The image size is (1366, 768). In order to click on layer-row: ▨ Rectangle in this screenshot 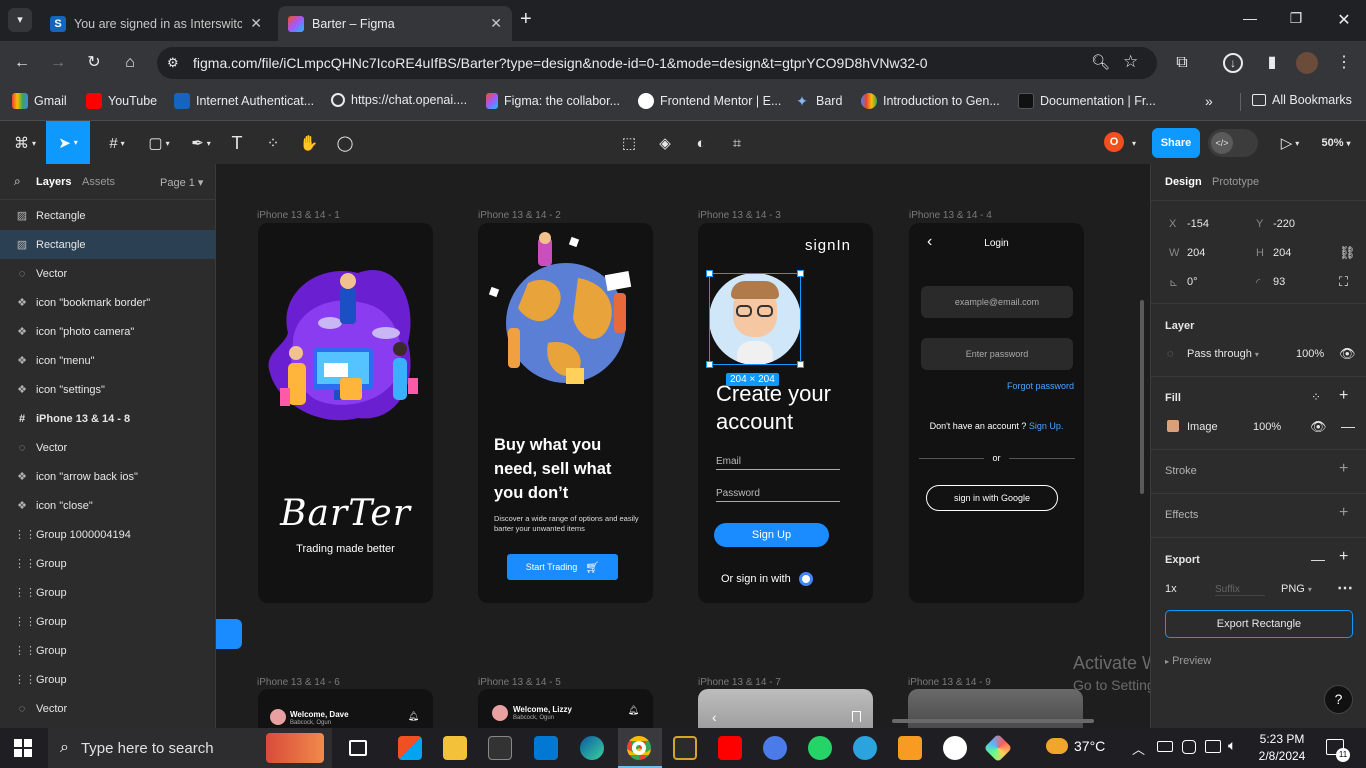, I will do `click(108, 244)`.